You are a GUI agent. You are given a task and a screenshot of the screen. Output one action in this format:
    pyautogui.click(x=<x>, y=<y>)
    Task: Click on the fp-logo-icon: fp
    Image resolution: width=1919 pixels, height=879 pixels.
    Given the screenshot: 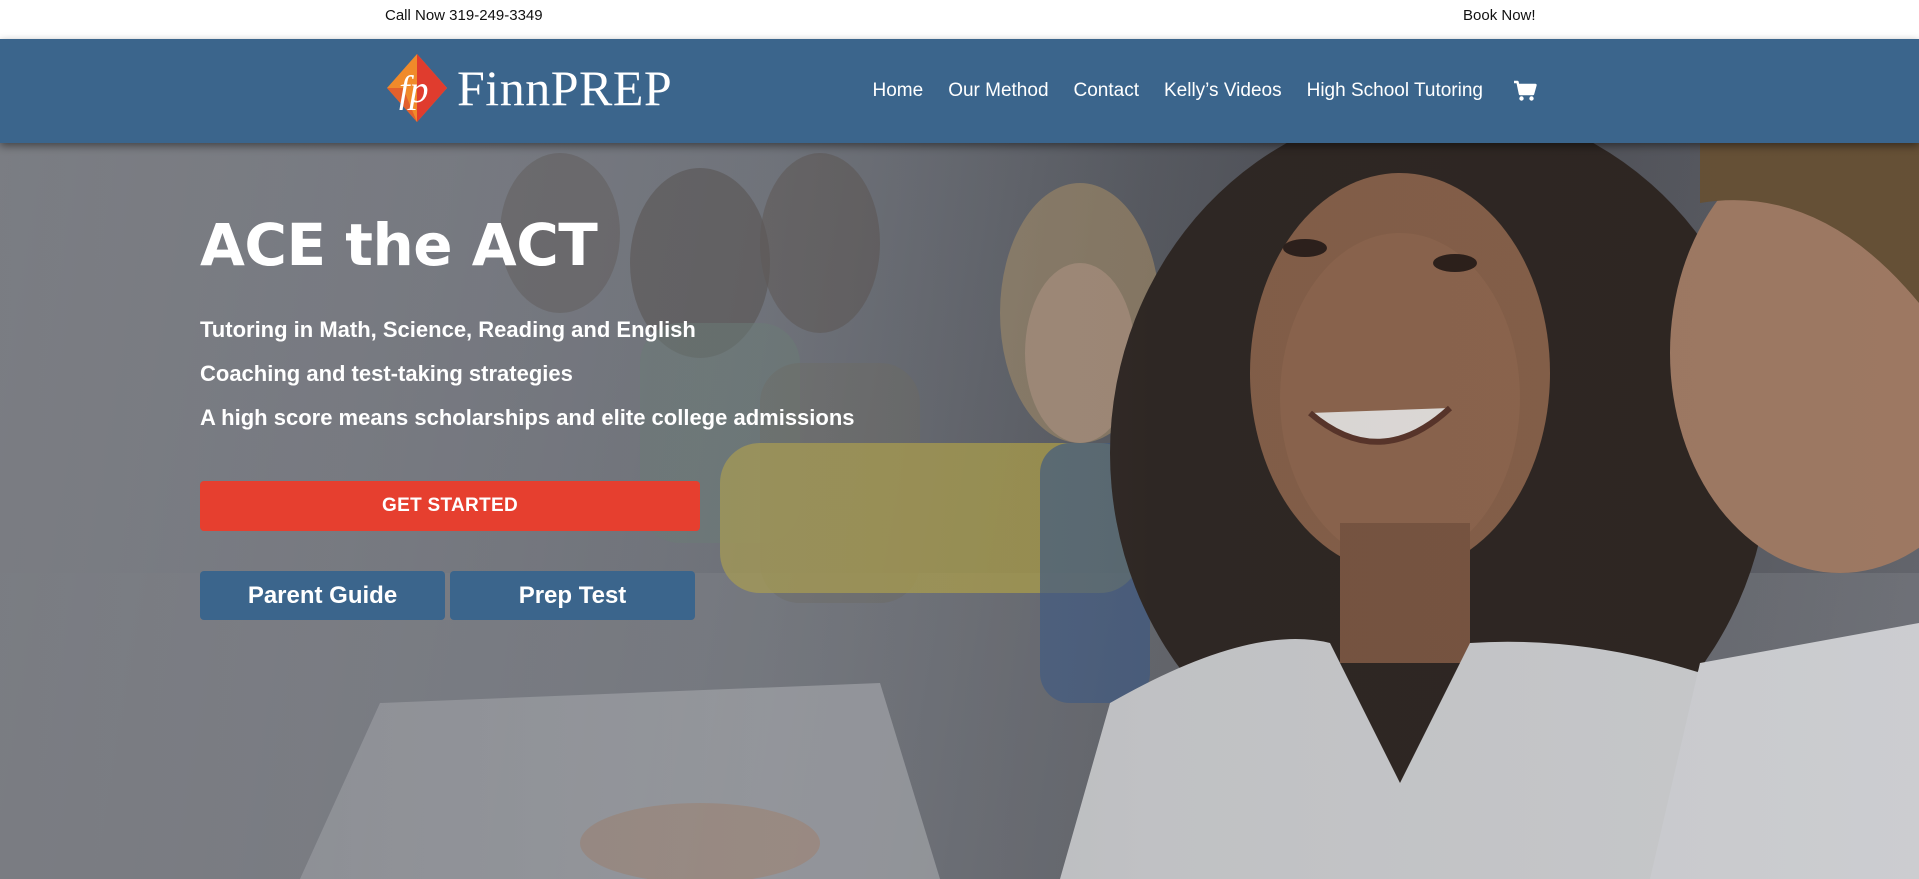 What is the action you would take?
    pyautogui.click(x=417, y=88)
    